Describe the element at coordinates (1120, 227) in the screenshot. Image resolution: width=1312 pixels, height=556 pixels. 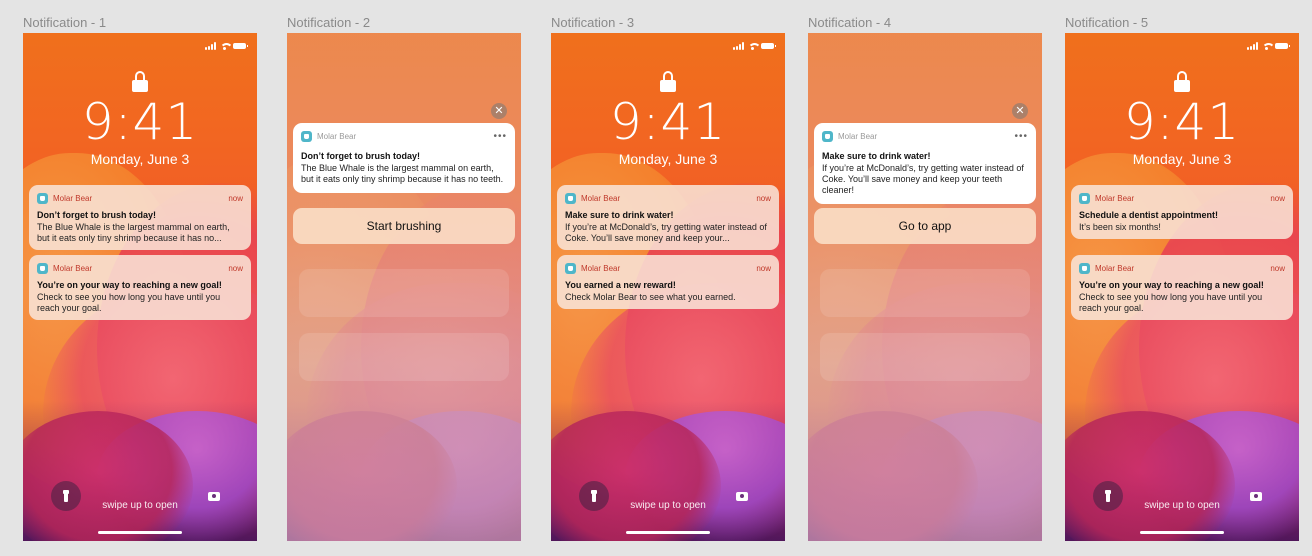
I see `notification-body: It’s been six months!` at that location.